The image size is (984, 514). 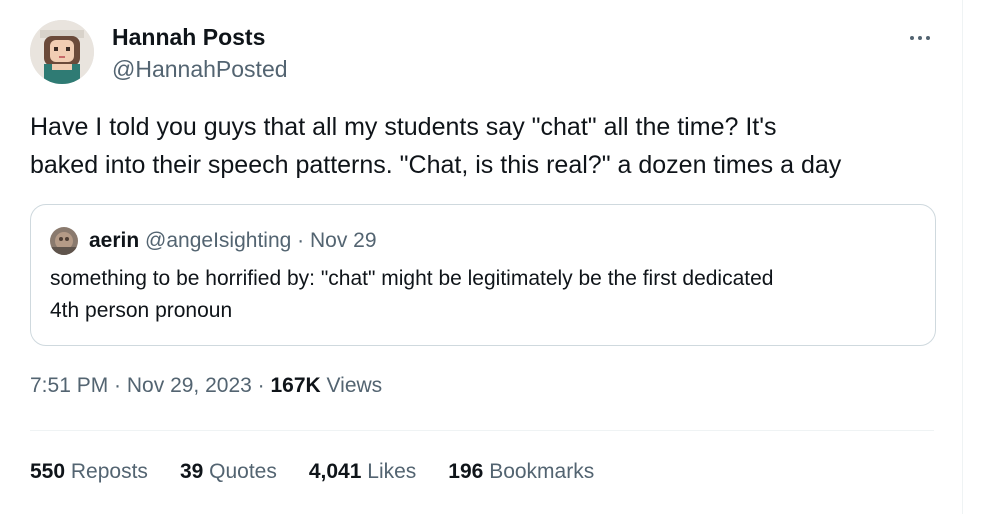 What do you see at coordinates (69, 385) in the screenshot?
I see `tweet-time: 7:51 PM` at bounding box center [69, 385].